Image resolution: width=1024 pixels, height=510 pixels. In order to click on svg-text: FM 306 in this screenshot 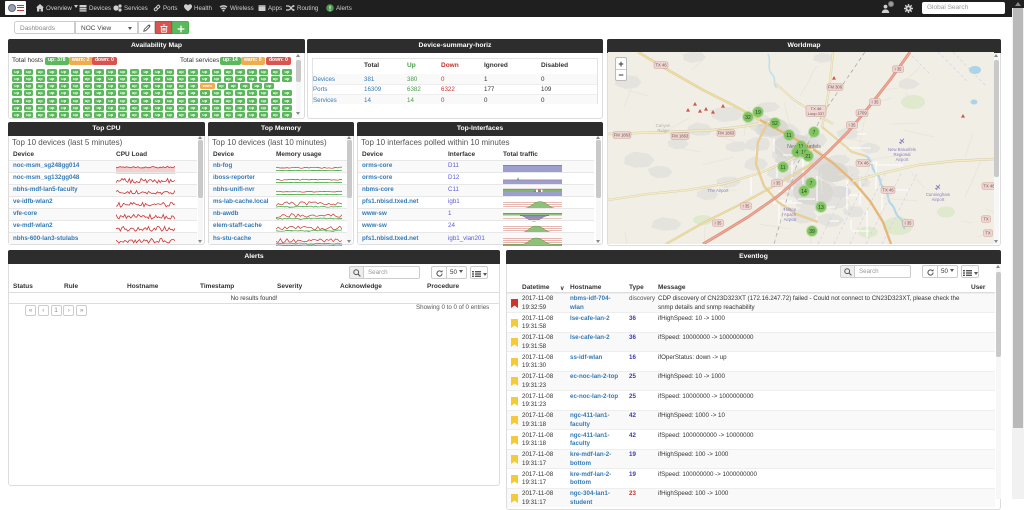, I will do `click(835, 87)`.